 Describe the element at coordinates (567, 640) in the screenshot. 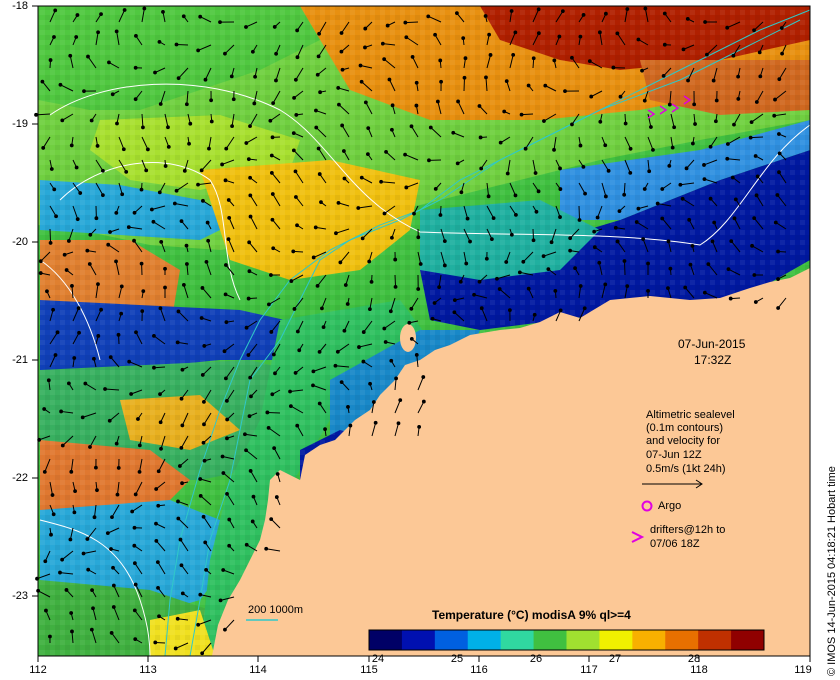

I see `colorbar` at that location.